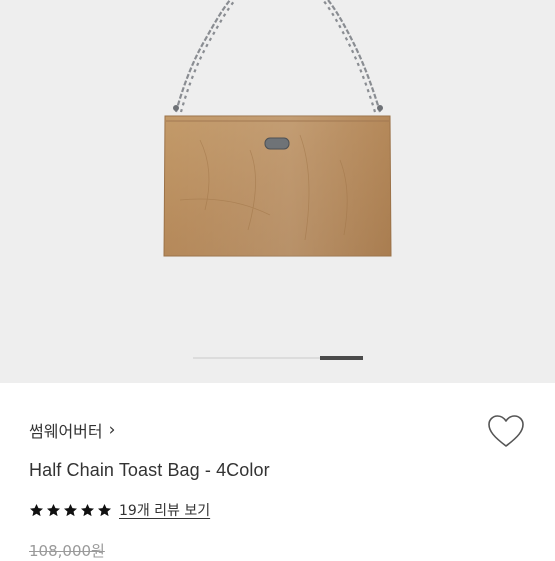 Image resolution: width=555 pixels, height=561 pixels. I want to click on gallery-pager-indicator, so click(341, 358).